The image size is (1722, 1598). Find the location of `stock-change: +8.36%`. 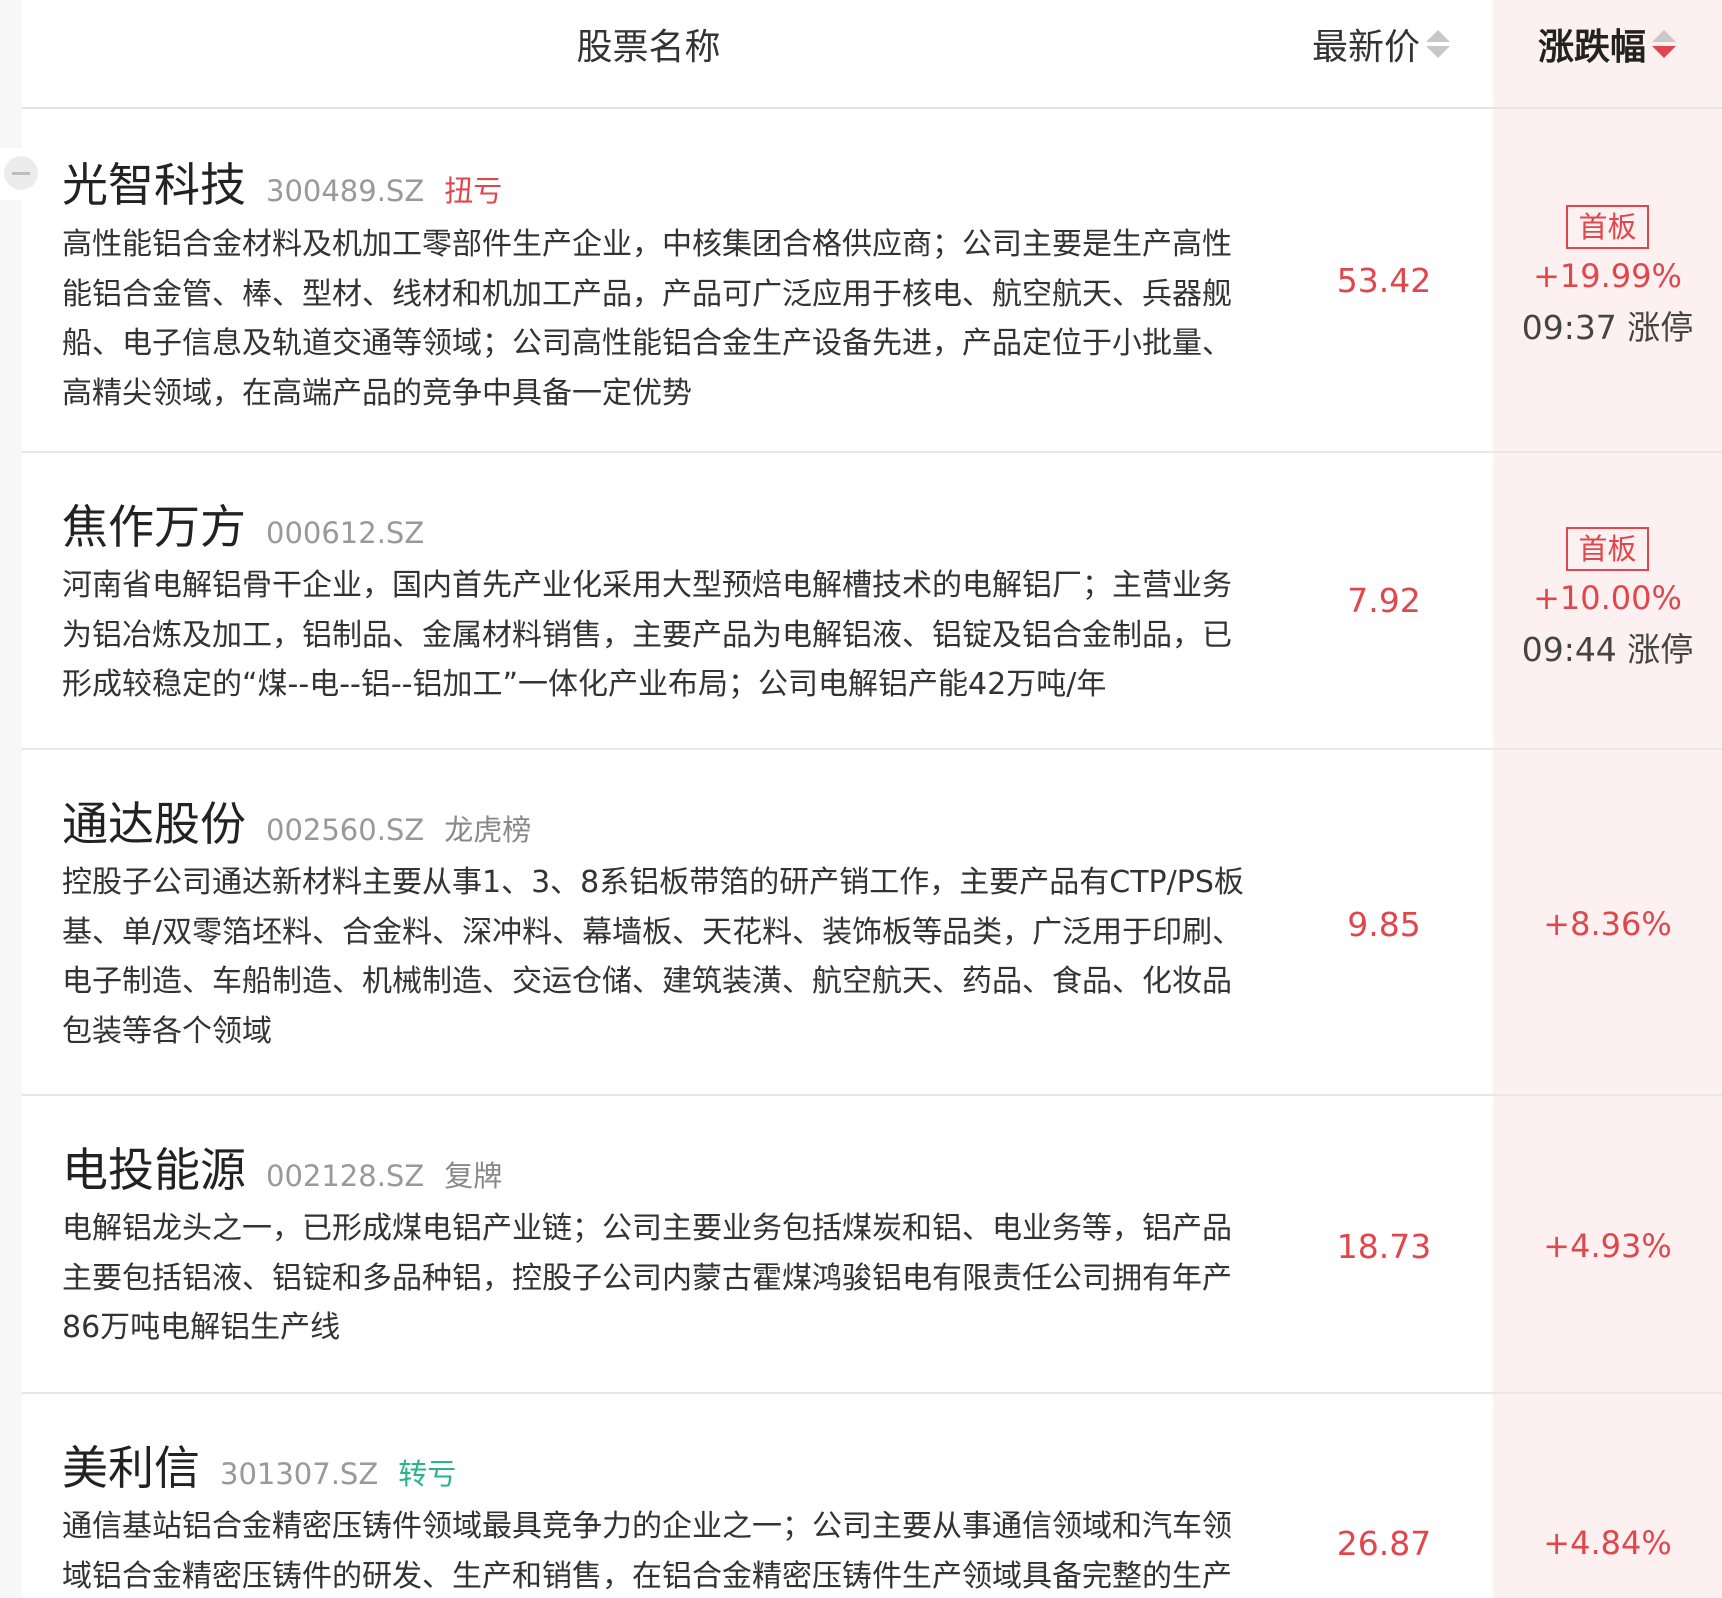

stock-change: +8.36% is located at coordinates (1607, 924).